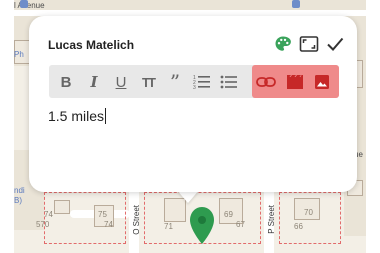 The image size is (380, 253). What do you see at coordinates (62, 207) in the screenshot?
I see `map-building` at bounding box center [62, 207].